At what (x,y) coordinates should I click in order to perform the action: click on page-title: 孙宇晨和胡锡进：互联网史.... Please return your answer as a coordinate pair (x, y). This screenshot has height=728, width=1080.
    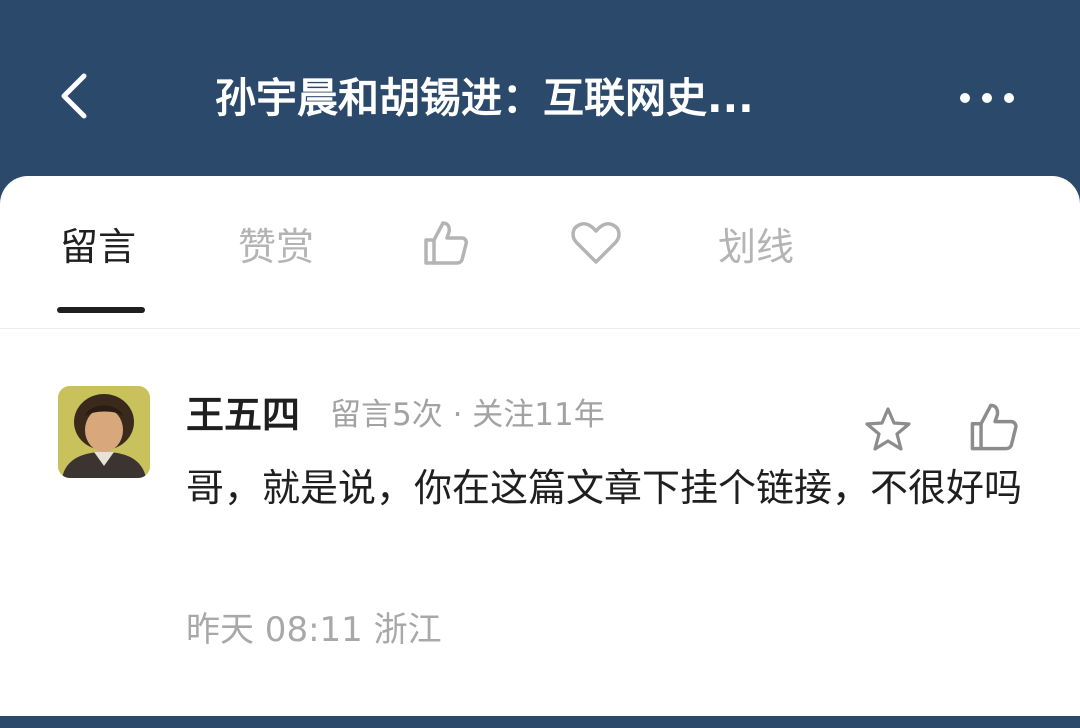
    Looking at the image, I should click on (484, 98).